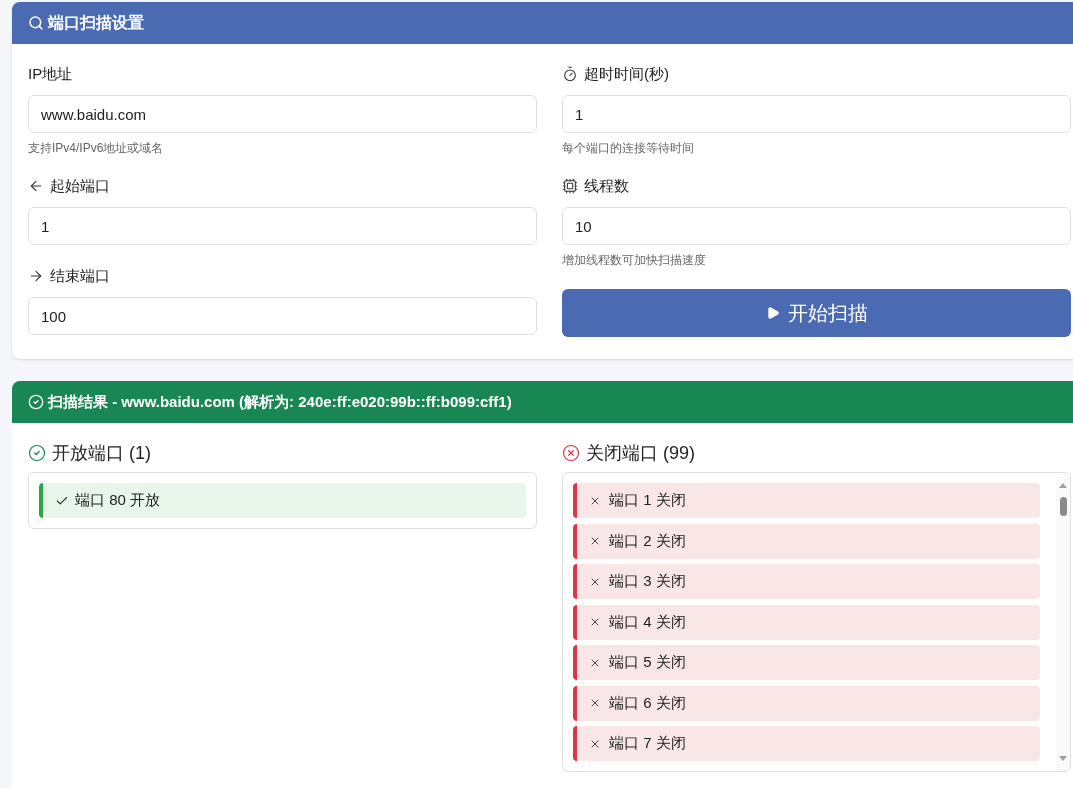 The height and width of the screenshot is (788, 1073). Describe the element at coordinates (647, 500) in the screenshot. I see `port-status: 端口 1 关闭` at that location.